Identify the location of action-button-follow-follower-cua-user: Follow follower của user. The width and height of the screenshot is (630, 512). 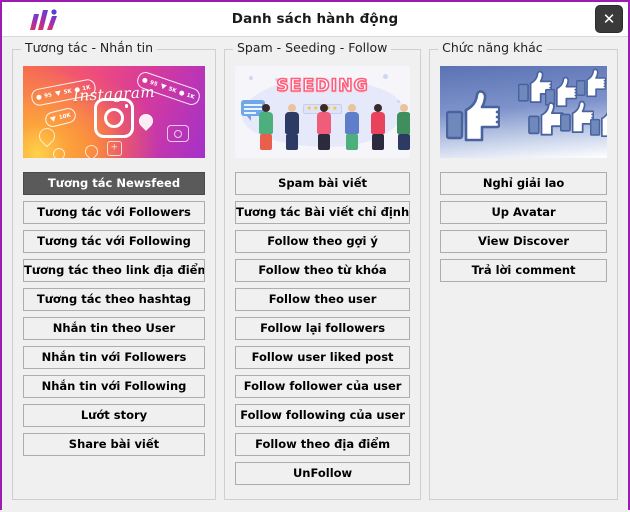
(323, 386).